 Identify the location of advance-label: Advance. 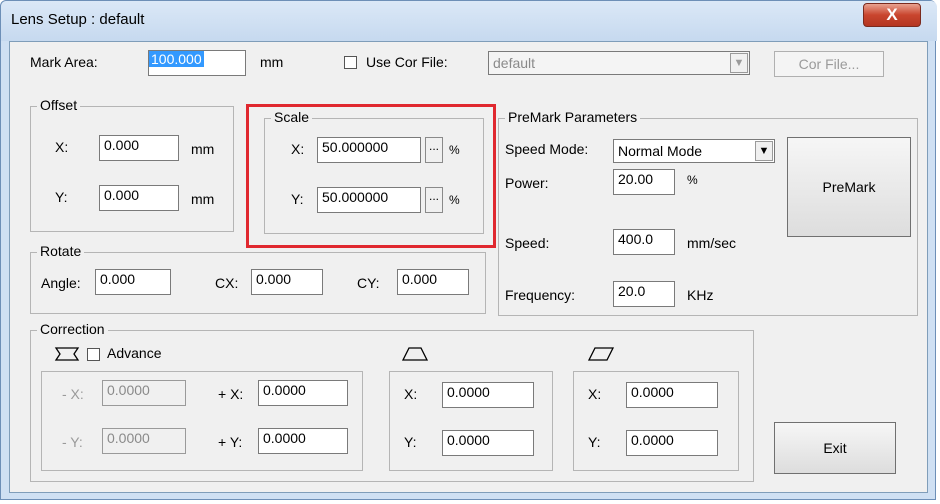
(134, 353).